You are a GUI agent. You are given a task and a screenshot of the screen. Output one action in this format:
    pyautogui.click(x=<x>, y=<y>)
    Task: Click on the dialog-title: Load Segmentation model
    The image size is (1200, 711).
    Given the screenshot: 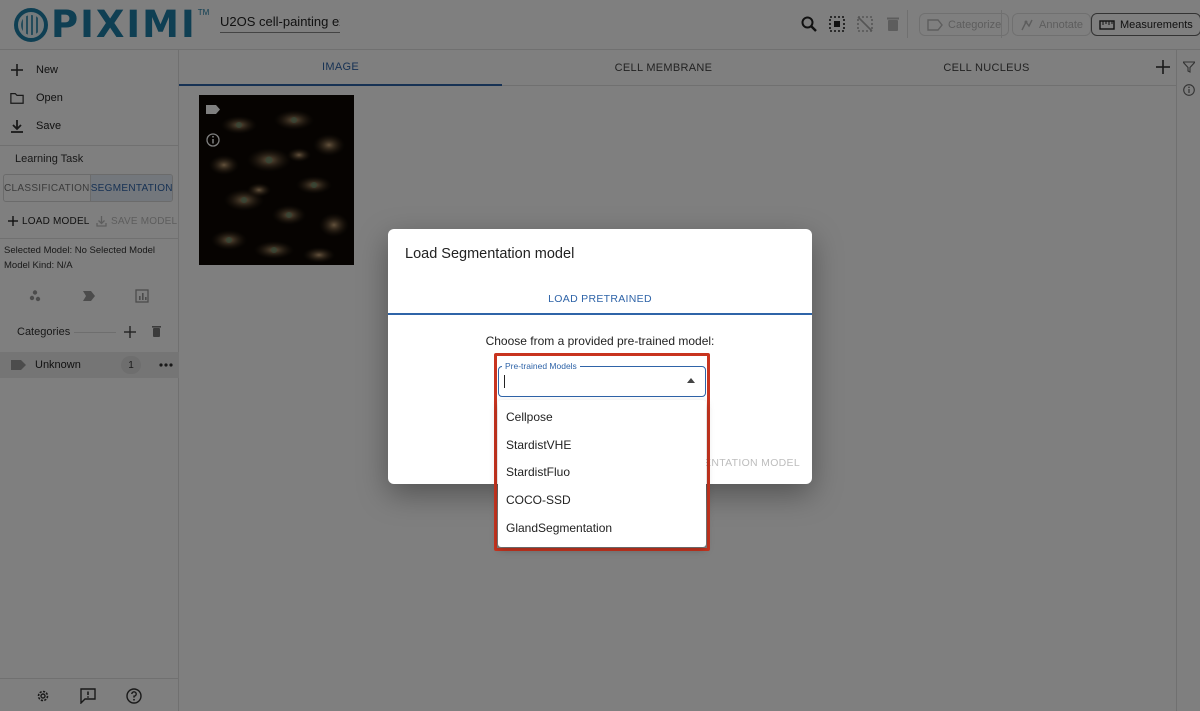 What is the action you would take?
    pyautogui.click(x=490, y=254)
    